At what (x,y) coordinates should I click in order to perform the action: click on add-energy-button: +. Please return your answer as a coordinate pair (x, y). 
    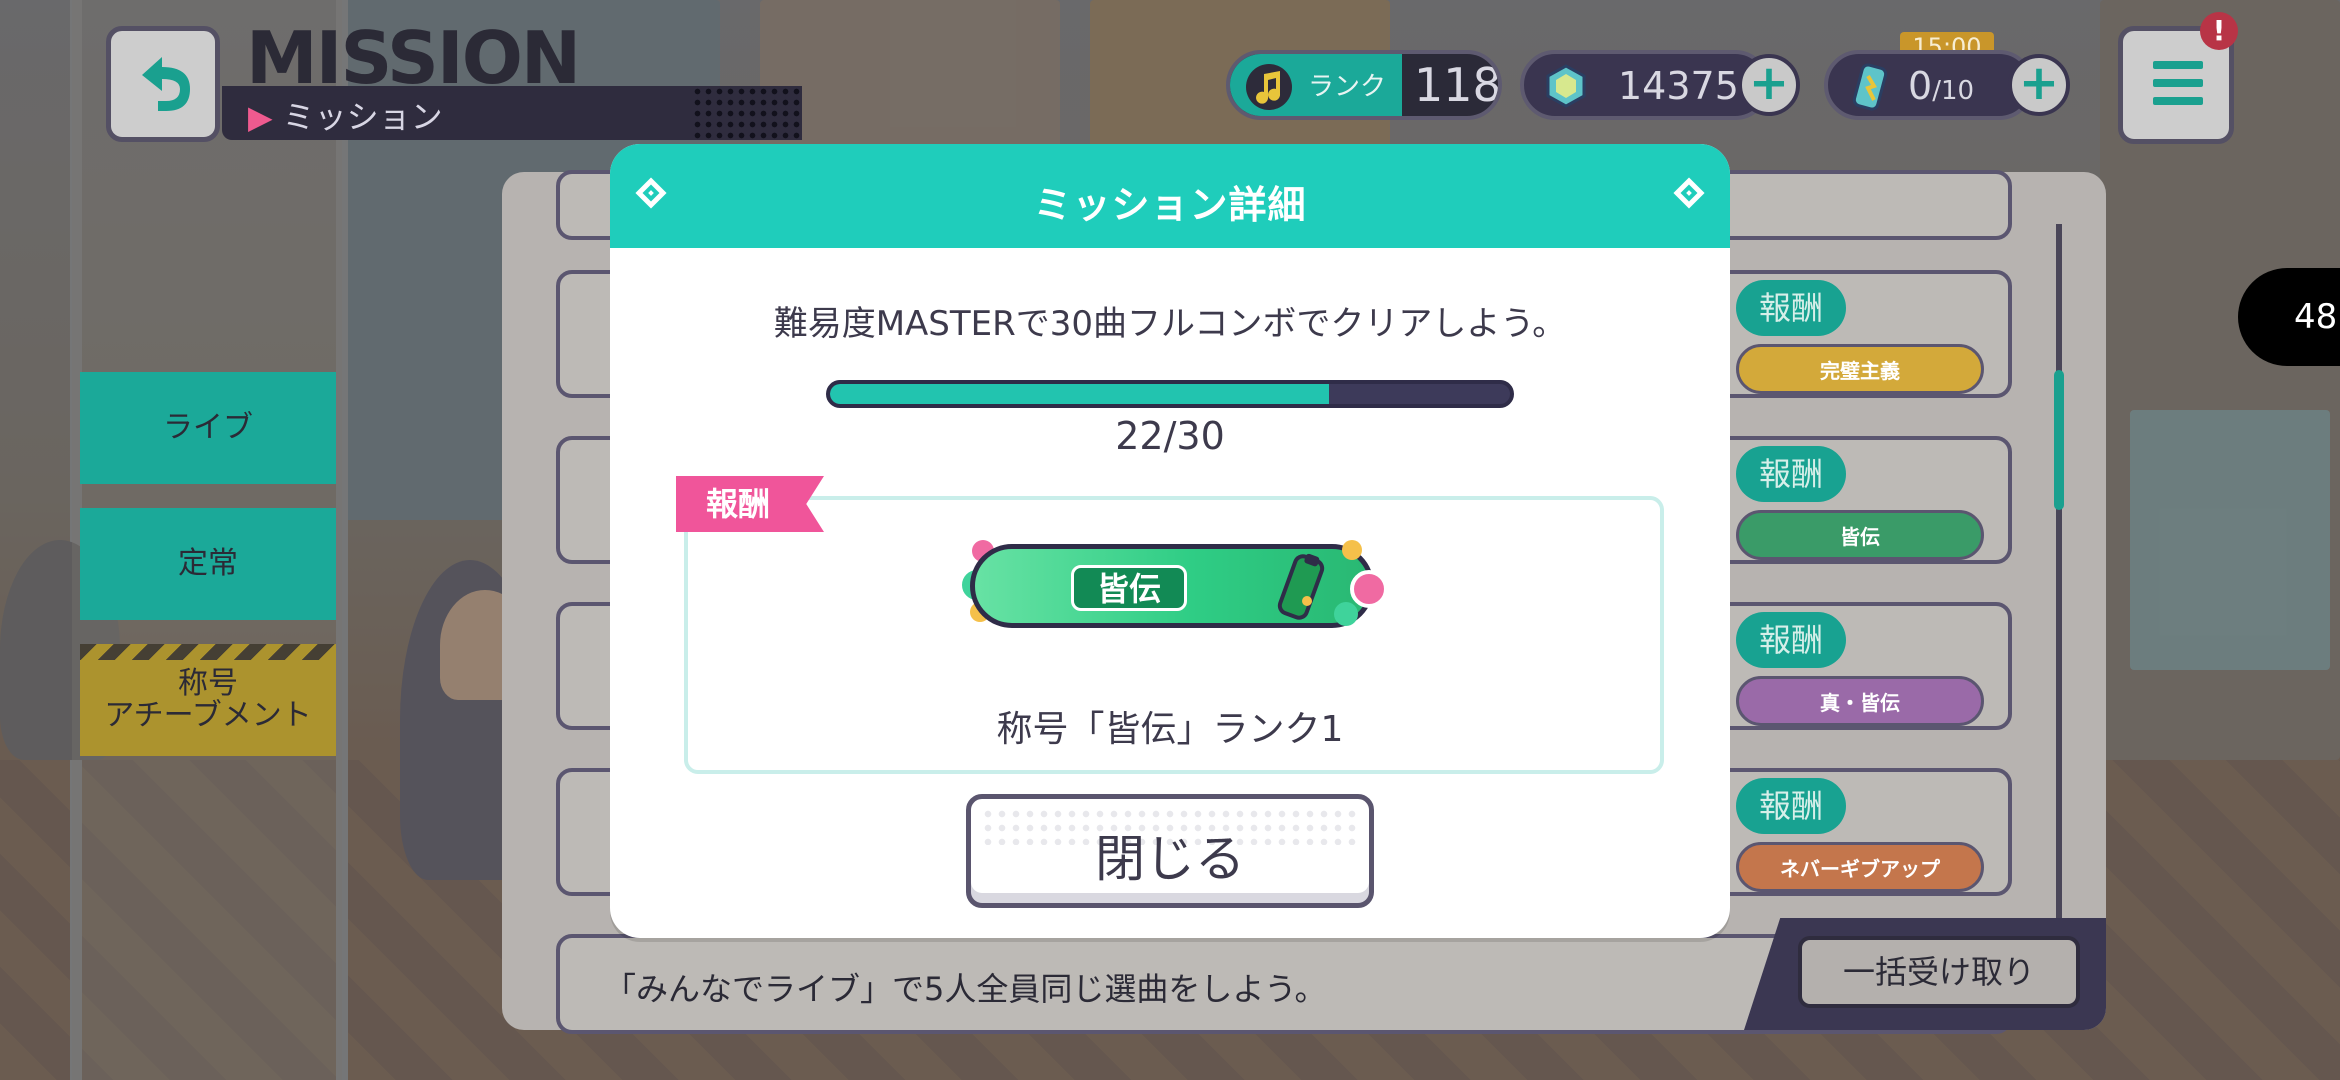
    Looking at the image, I should click on (2039, 85).